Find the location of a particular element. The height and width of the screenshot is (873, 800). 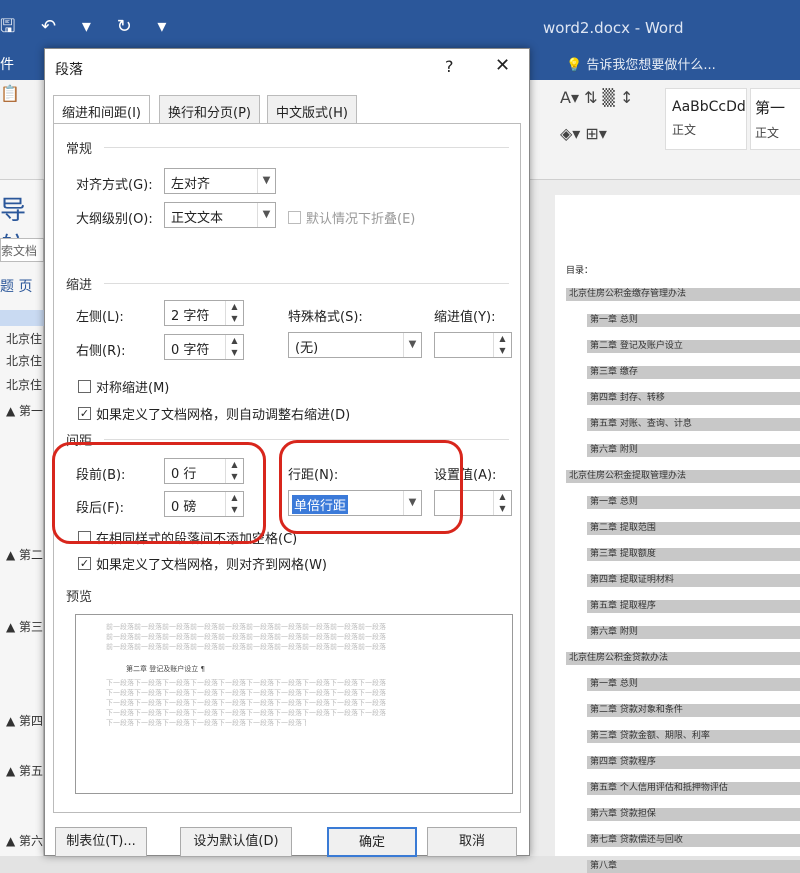

nav-heading: ▲ 第四 is located at coordinates (24, 720).